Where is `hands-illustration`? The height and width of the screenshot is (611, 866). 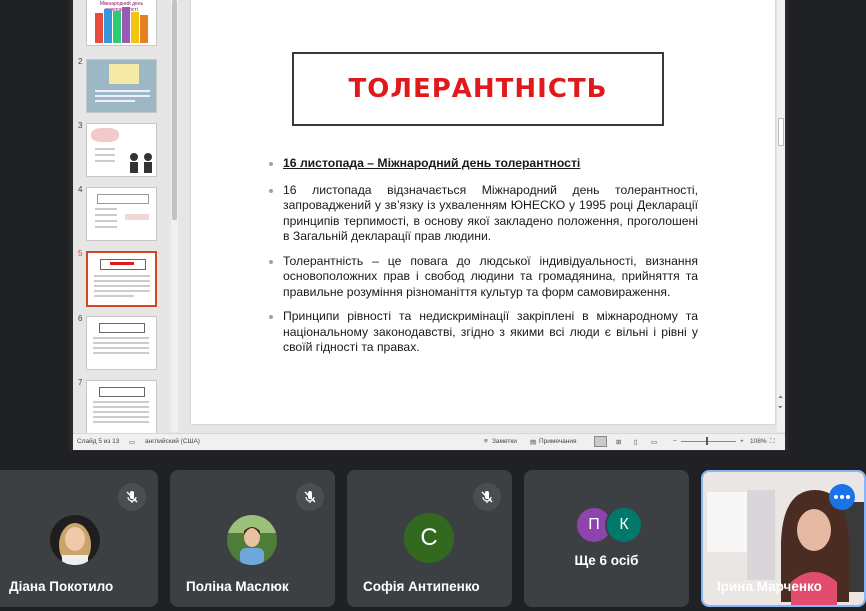
hands-illustration is located at coordinates (121, 25).